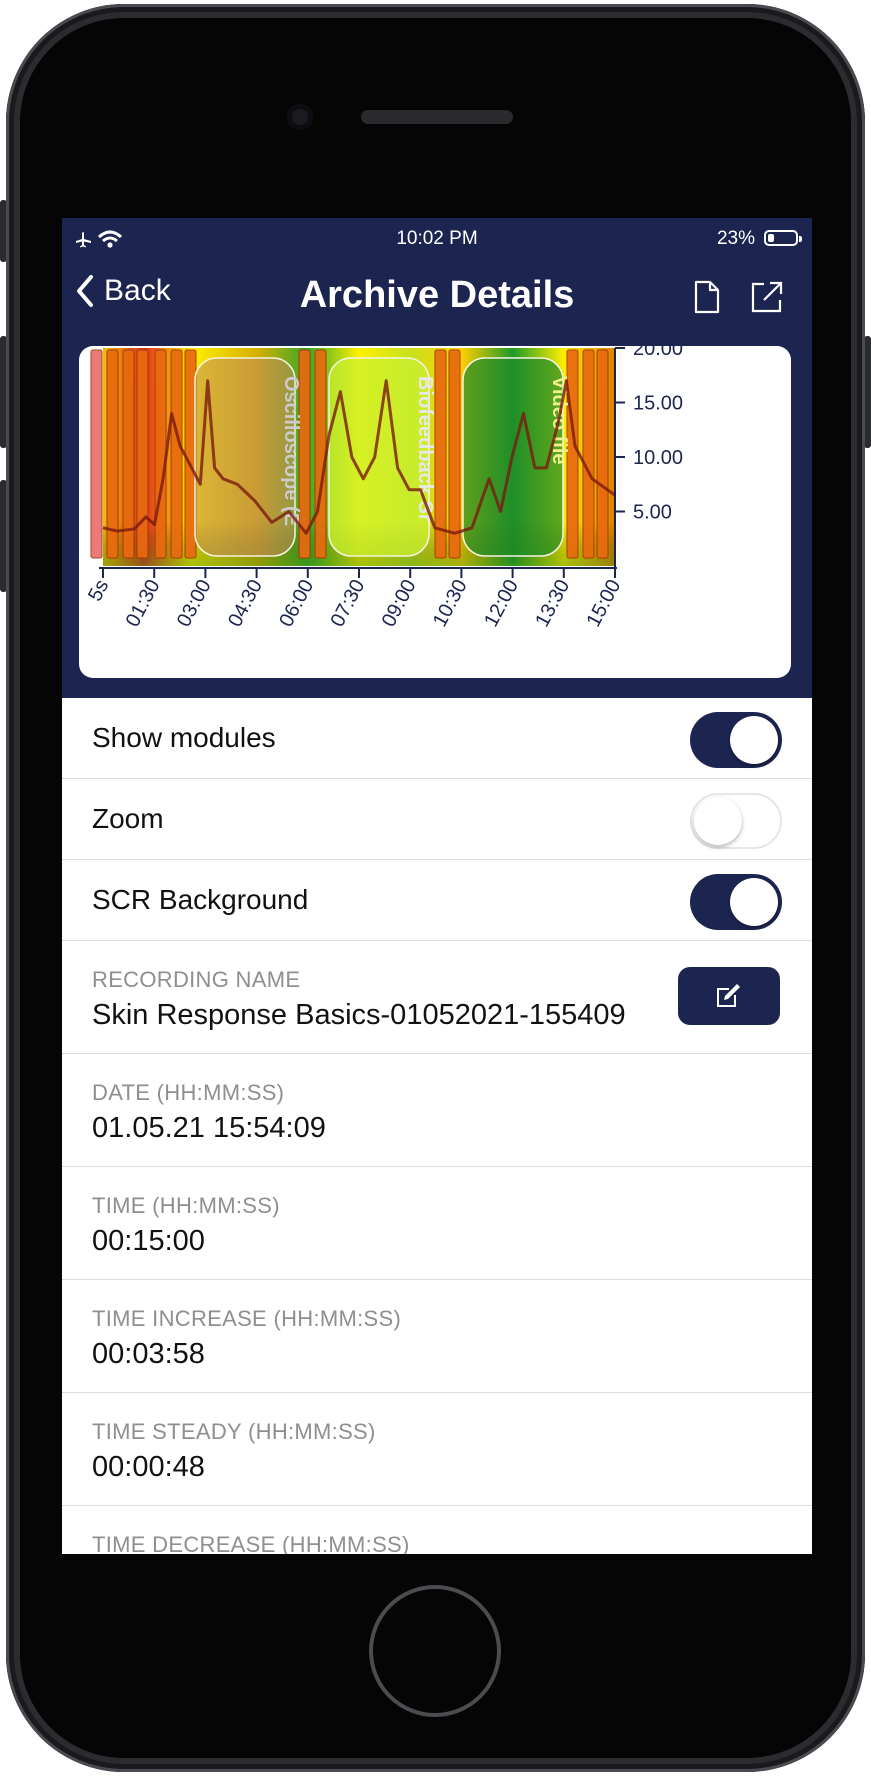 The height and width of the screenshot is (1776, 871). I want to click on toggle-row-zoom: Zoom, so click(437, 819).